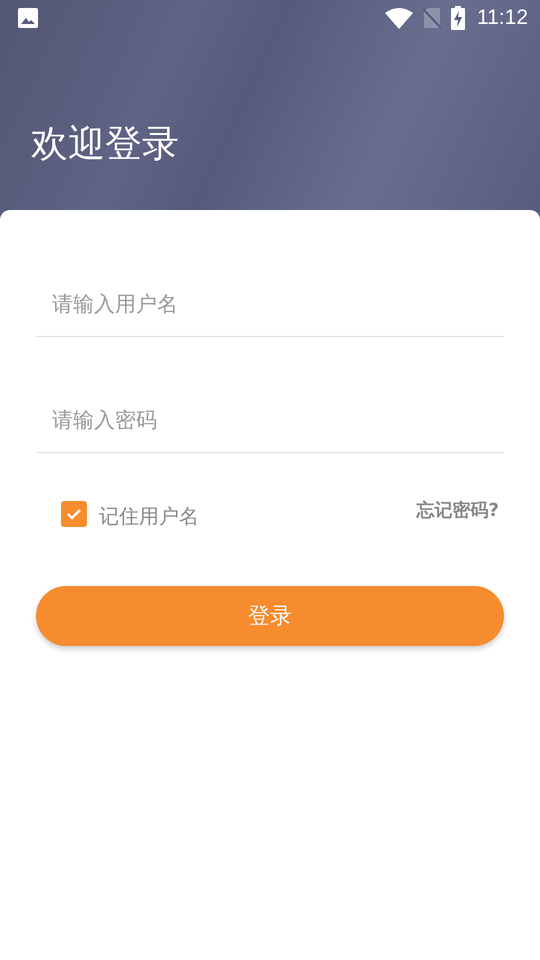 This screenshot has height=960, width=540. I want to click on wifi-icon, so click(399, 18).